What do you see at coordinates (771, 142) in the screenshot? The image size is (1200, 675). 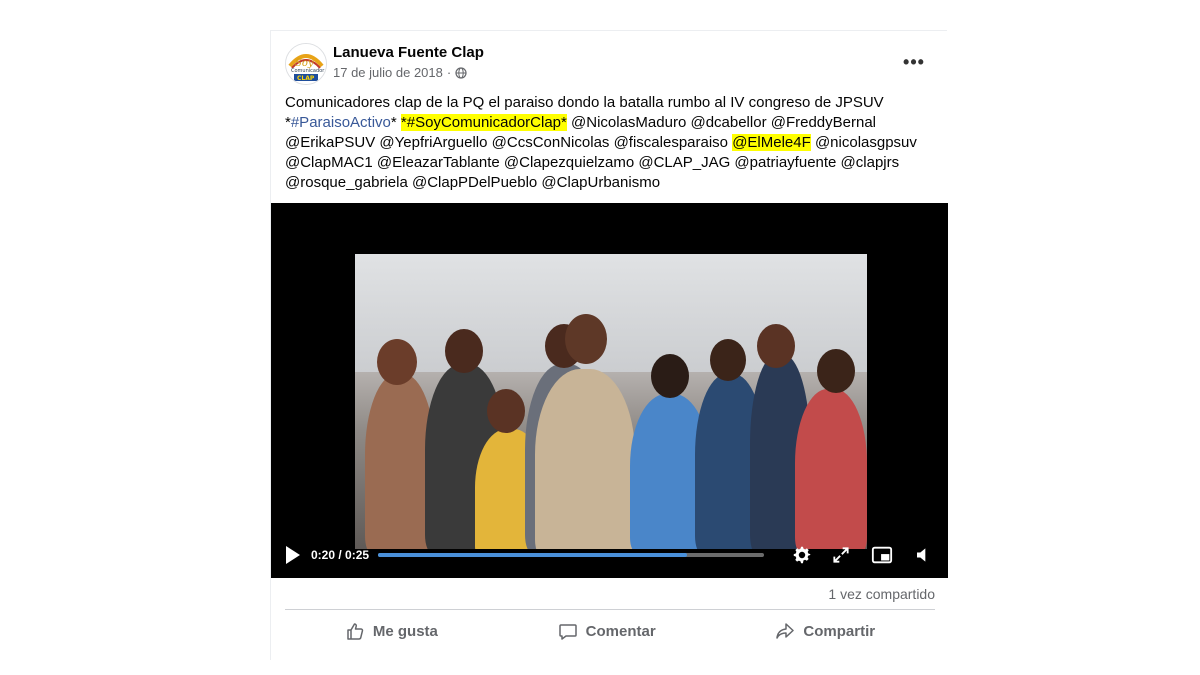 I see `highlighted-text: @ElMele4F` at bounding box center [771, 142].